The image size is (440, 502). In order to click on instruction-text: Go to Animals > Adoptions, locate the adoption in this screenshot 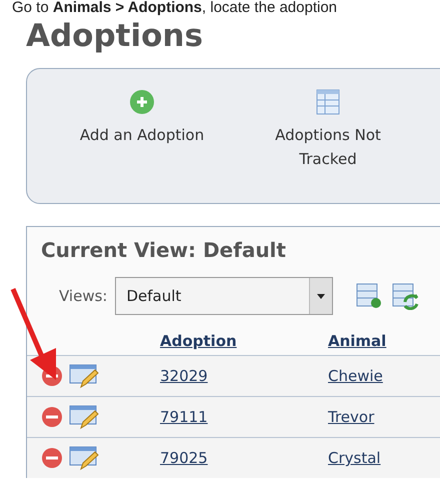, I will do `click(174, 8)`.